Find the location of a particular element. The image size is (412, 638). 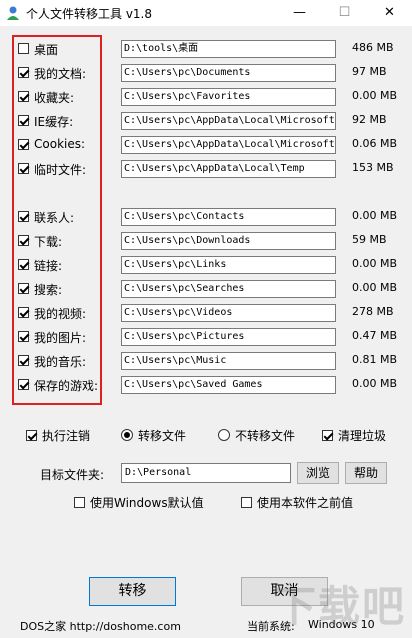

run-logoff-checkbox is located at coordinates (31, 435).